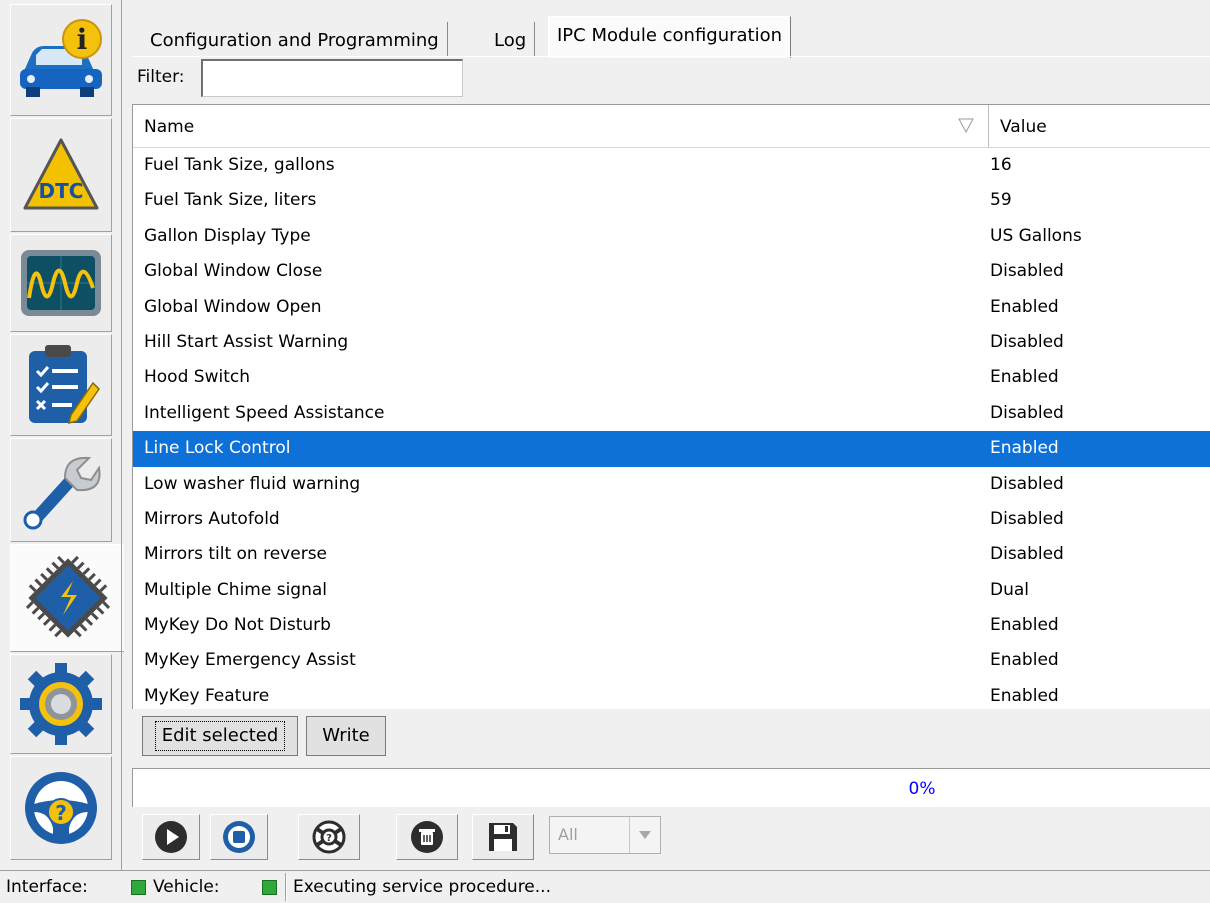 Image resolution: width=1210 pixels, height=903 pixels. I want to click on svg-text: i, so click(82, 39).